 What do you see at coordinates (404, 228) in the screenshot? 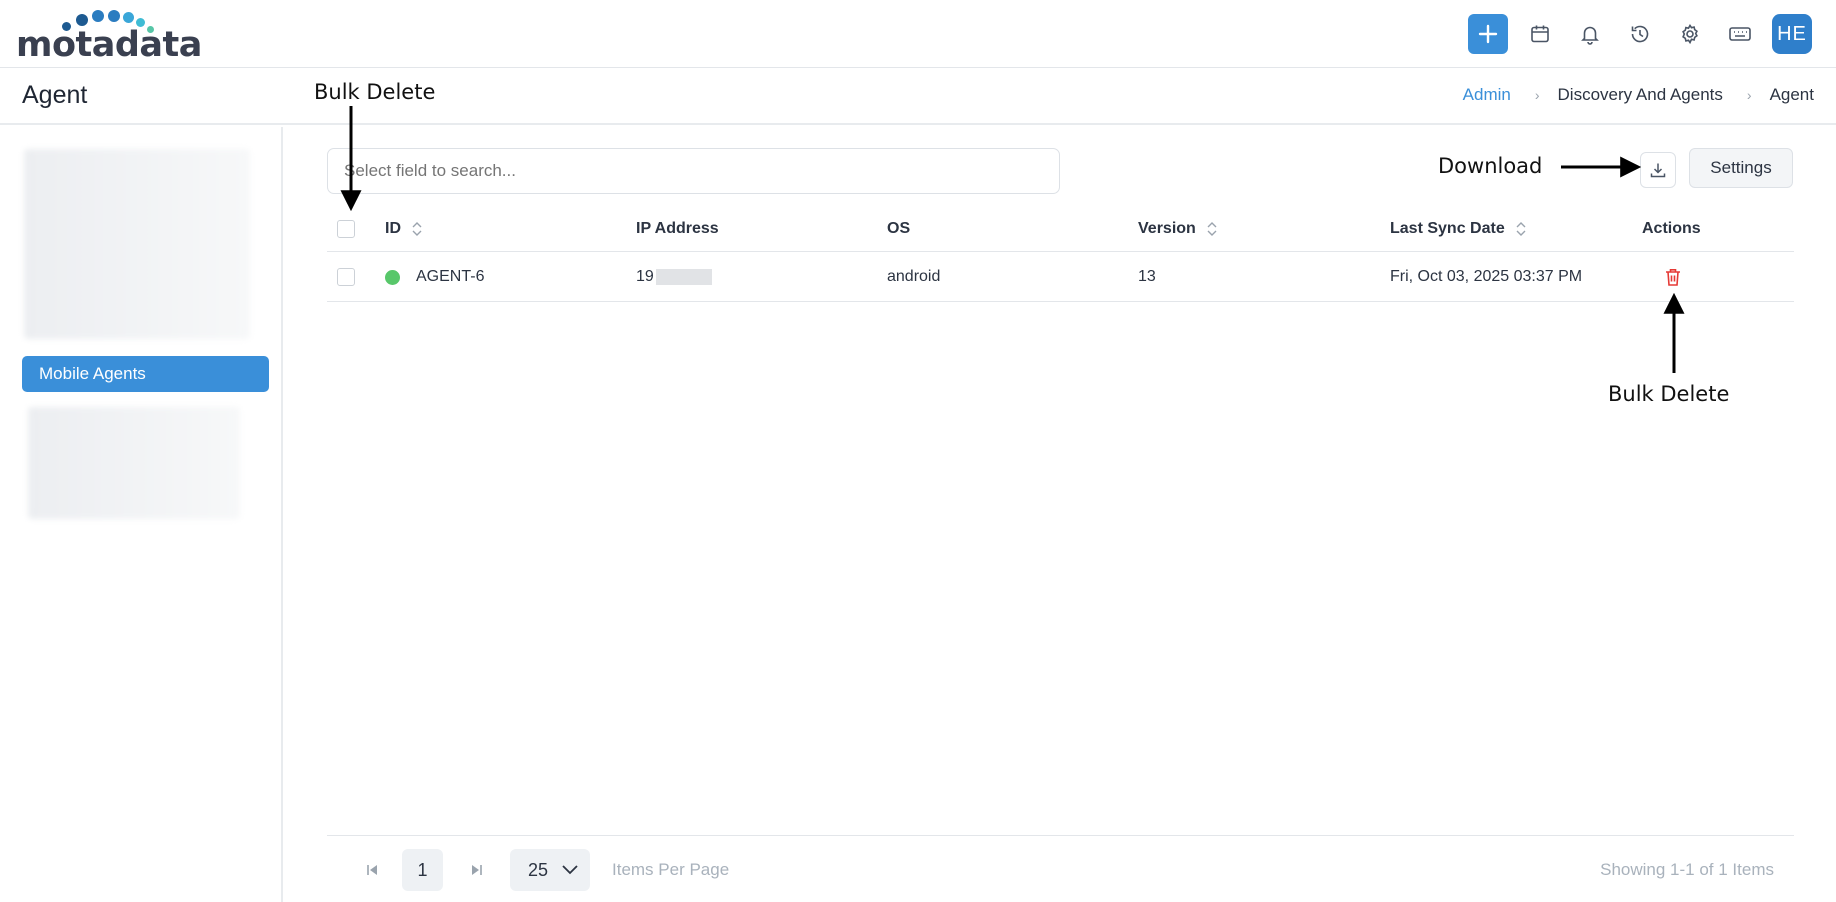
I see `column-header-id: ID` at bounding box center [404, 228].